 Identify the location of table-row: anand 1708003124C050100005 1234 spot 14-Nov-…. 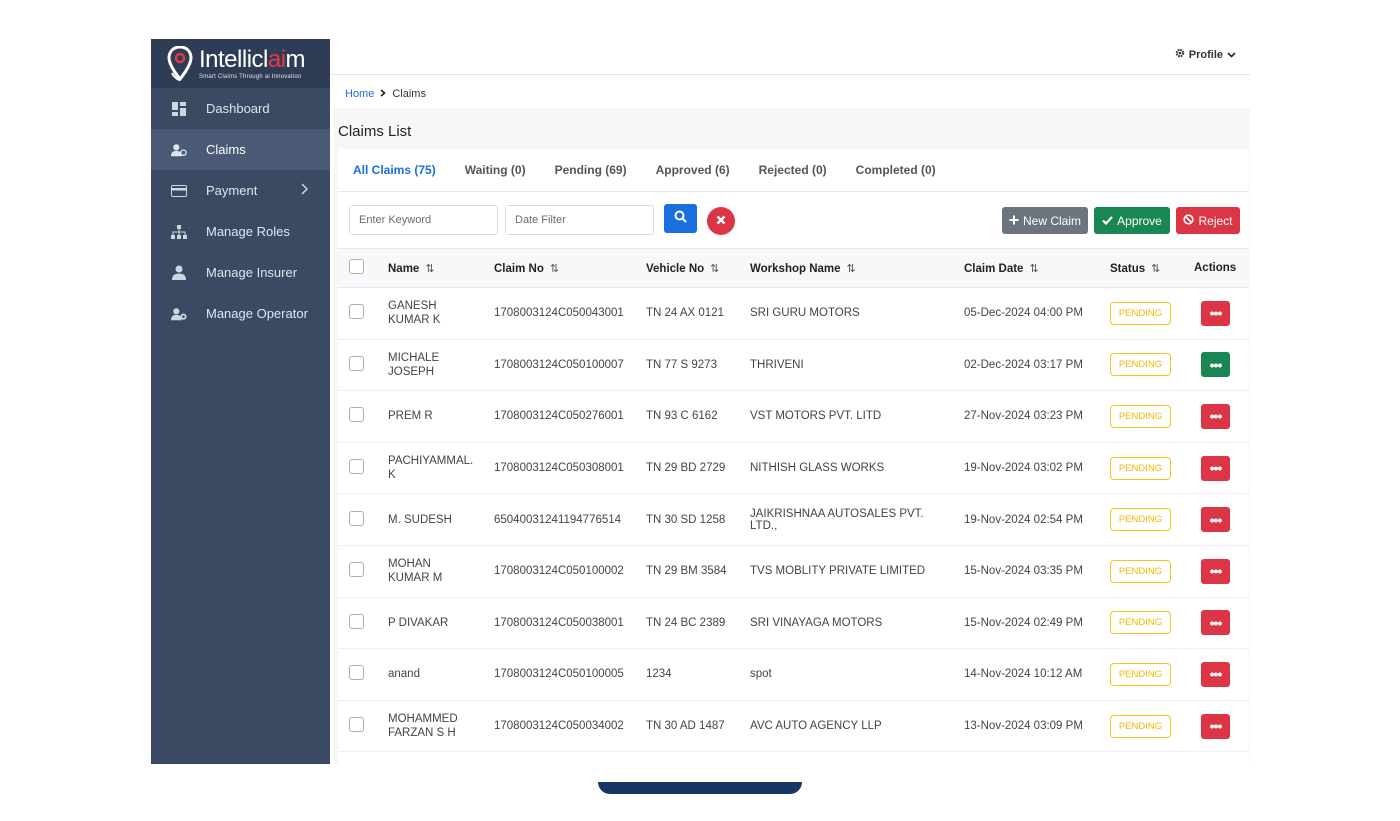
(793, 674).